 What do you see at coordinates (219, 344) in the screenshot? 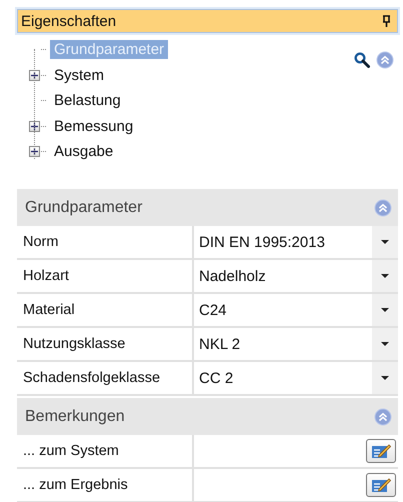
I see `property-value: NKL 2` at bounding box center [219, 344].